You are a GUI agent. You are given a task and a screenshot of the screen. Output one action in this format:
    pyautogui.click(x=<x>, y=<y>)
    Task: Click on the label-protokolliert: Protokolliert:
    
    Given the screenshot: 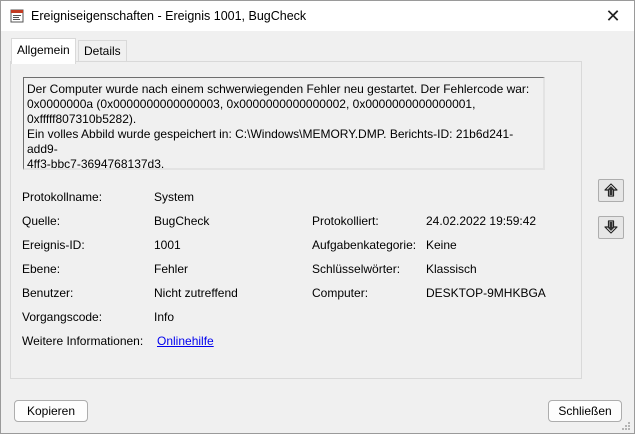 What is the action you would take?
    pyautogui.click(x=345, y=221)
    